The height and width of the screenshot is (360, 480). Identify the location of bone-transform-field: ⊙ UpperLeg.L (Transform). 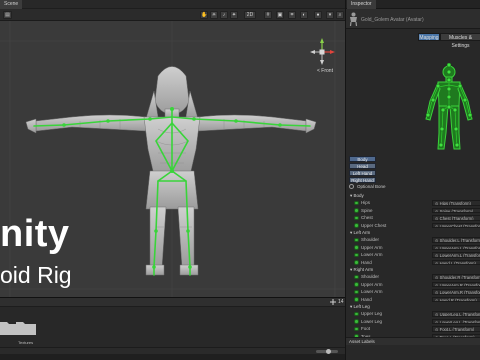
(456, 314).